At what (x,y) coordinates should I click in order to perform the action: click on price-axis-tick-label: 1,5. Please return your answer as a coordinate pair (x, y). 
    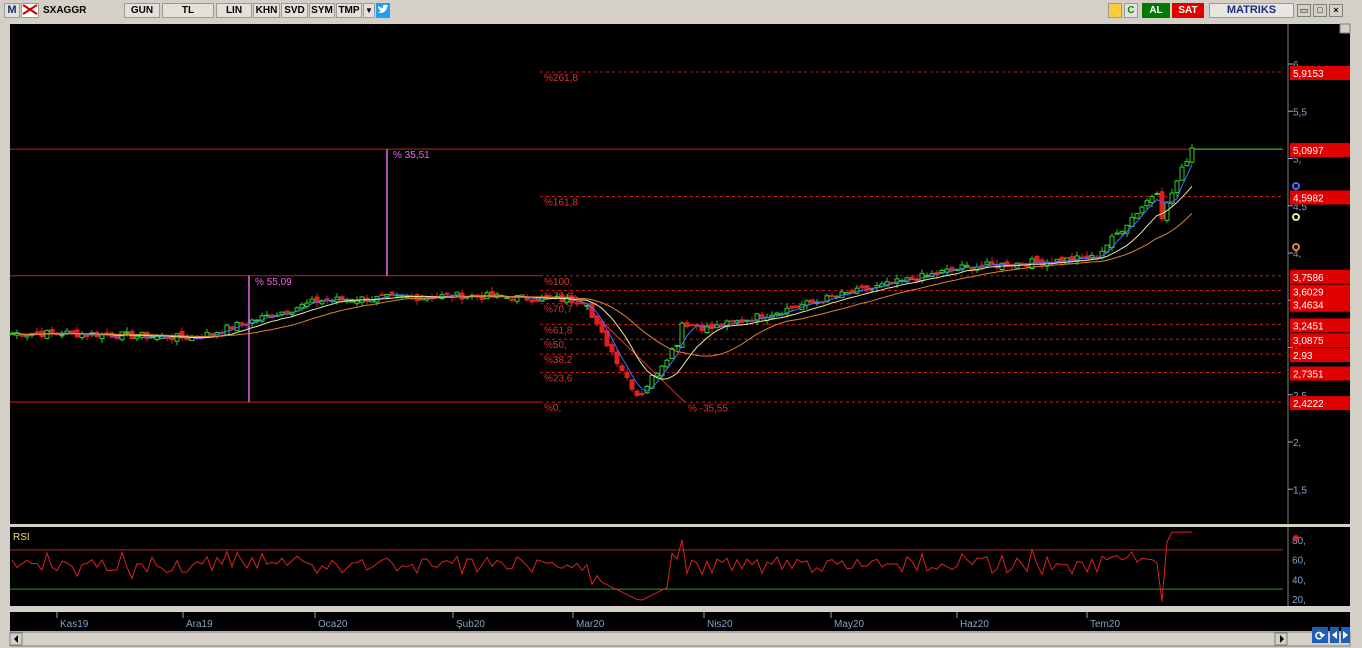
    Looking at the image, I should click on (1300, 490).